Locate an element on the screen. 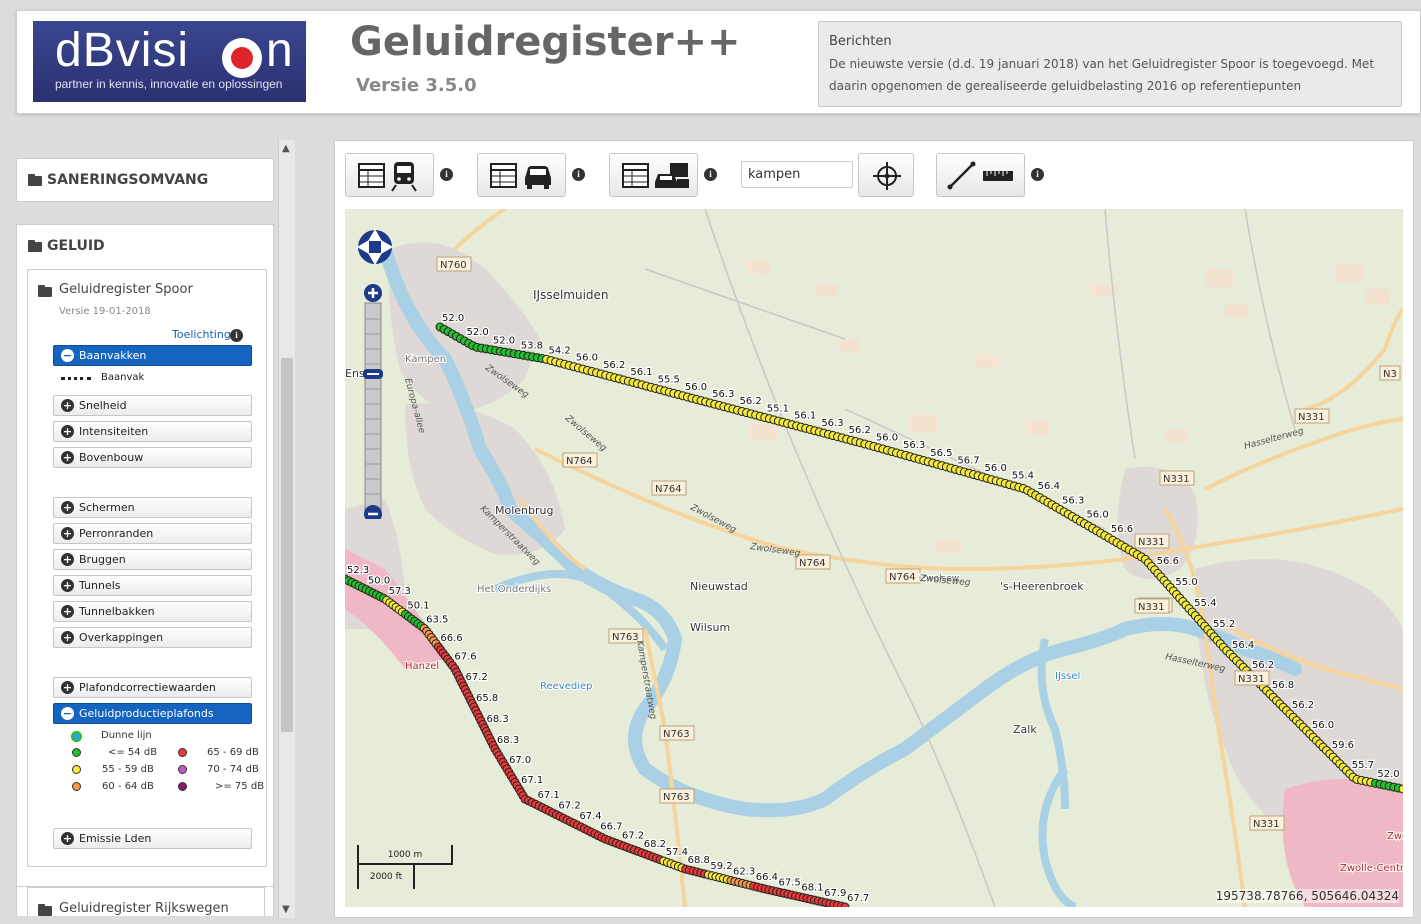 The width and height of the screenshot is (1421, 924). messages-title: Berichten is located at coordinates (860, 41).